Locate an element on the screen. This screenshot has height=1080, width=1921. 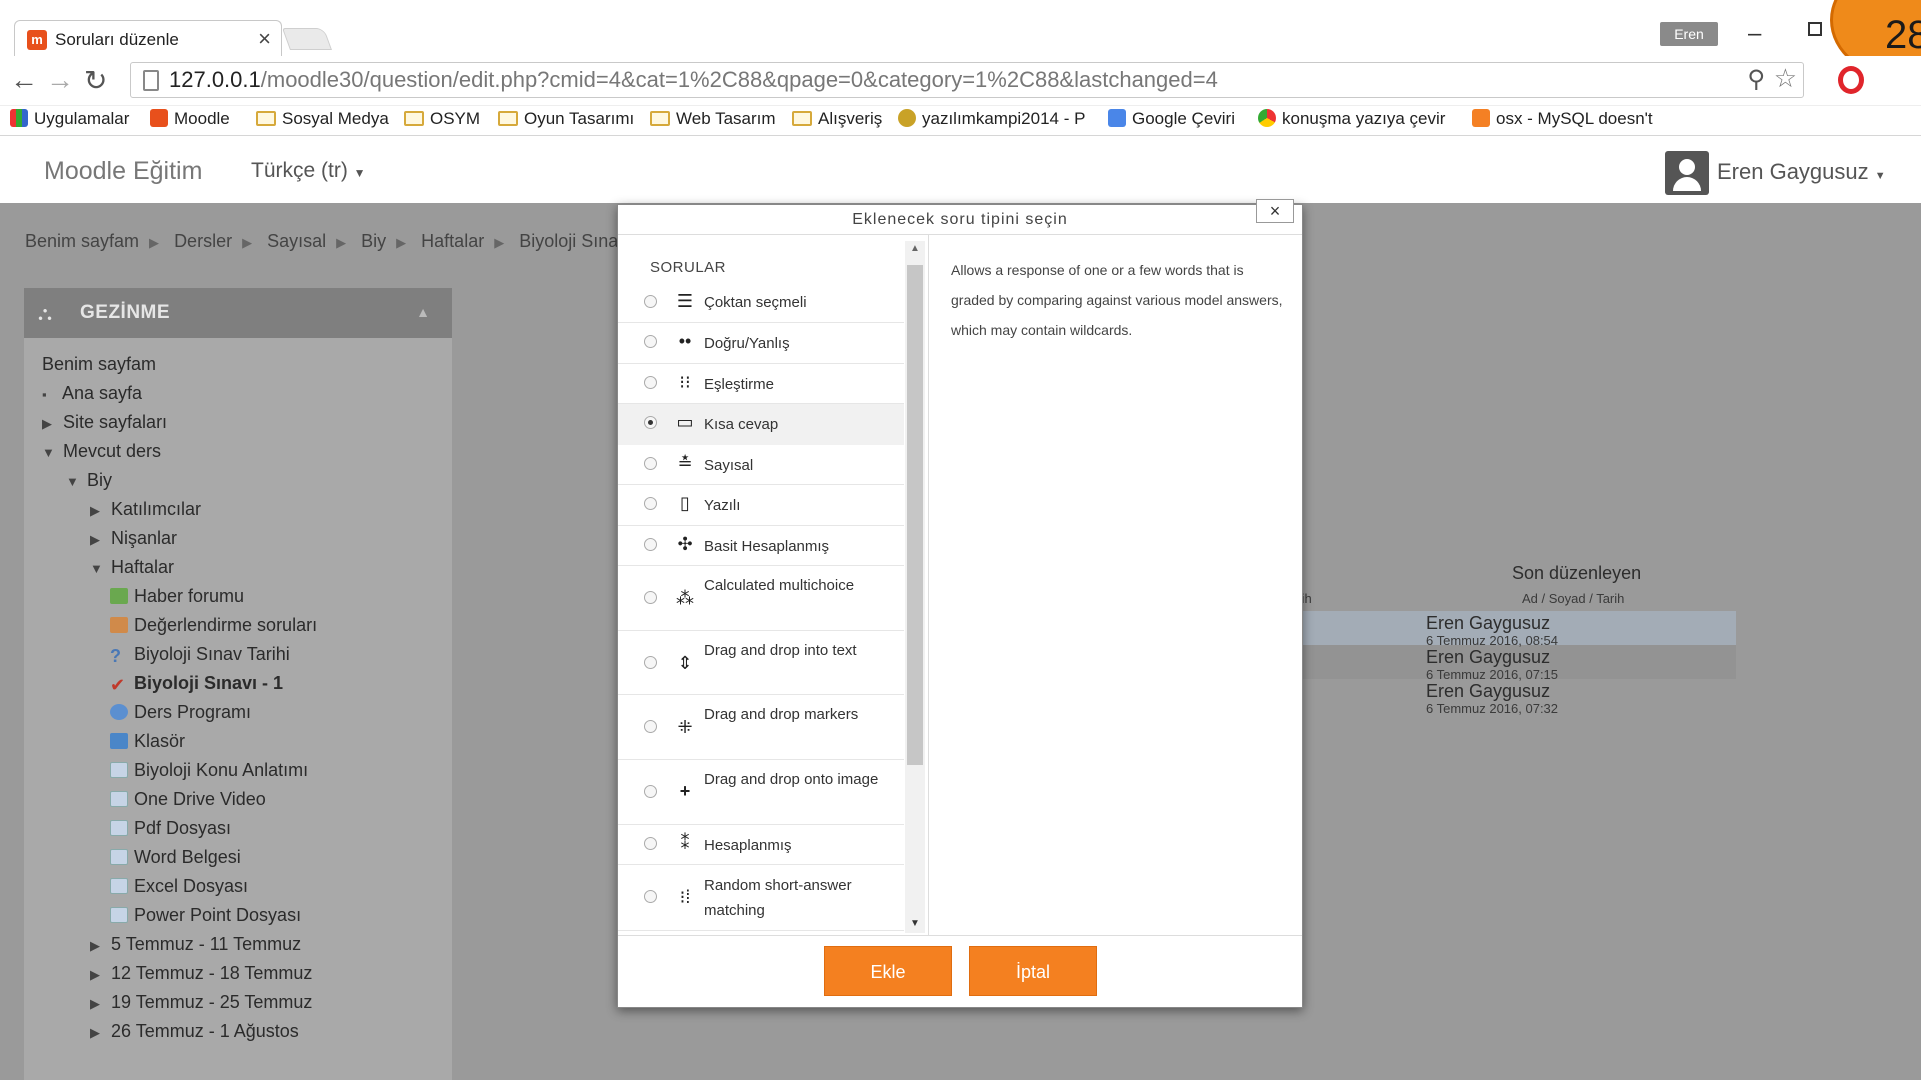
collapse-icon: ▲ is located at coordinates (423, 312).